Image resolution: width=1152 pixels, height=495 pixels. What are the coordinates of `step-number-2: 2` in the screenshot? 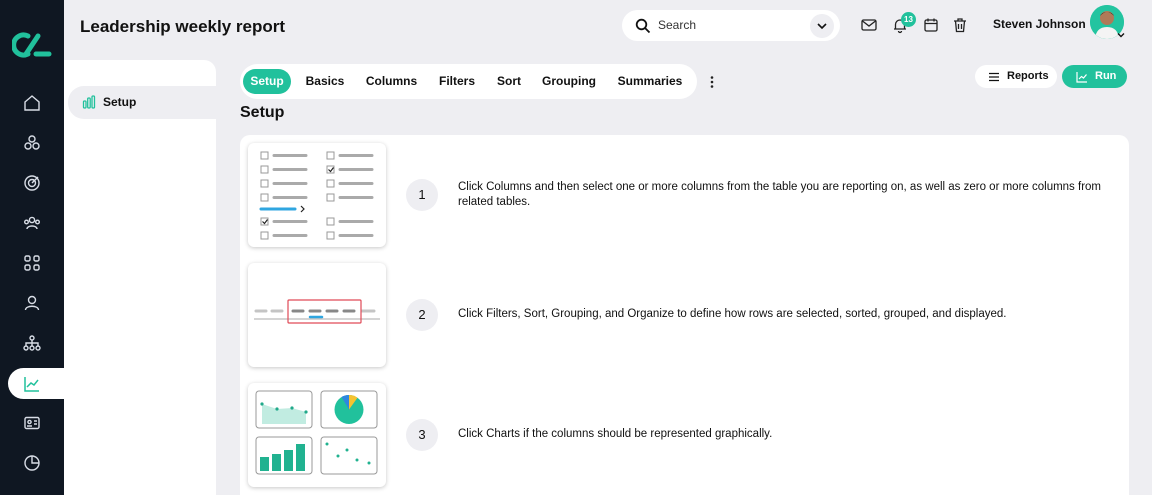 It's located at (422, 315).